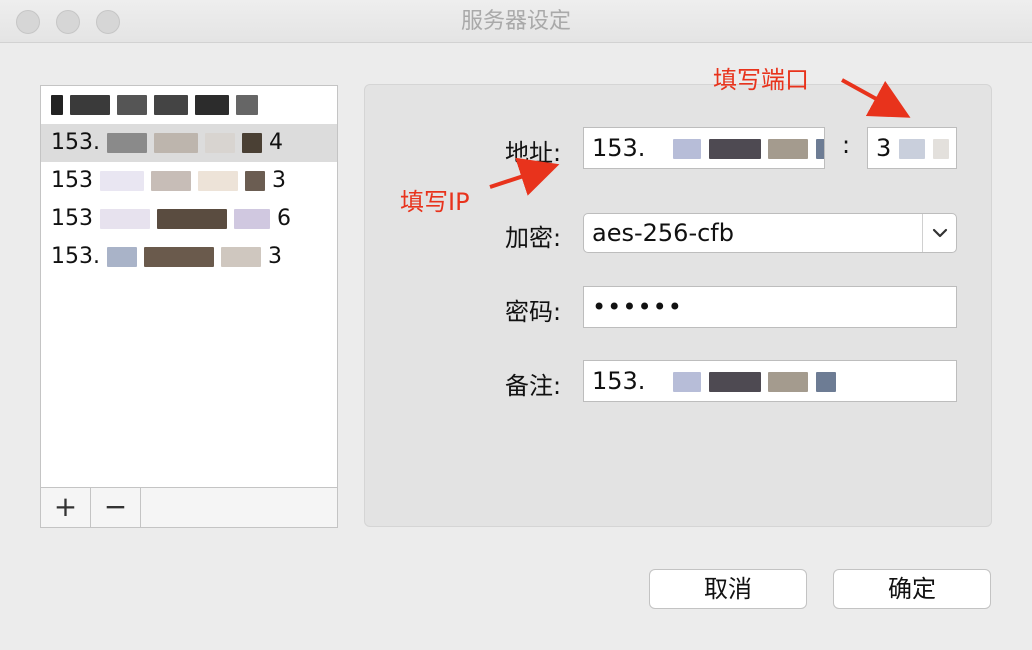 The image size is (1032, 650). I want to click on ip-annotation: 填写IP, so click(435, 202).